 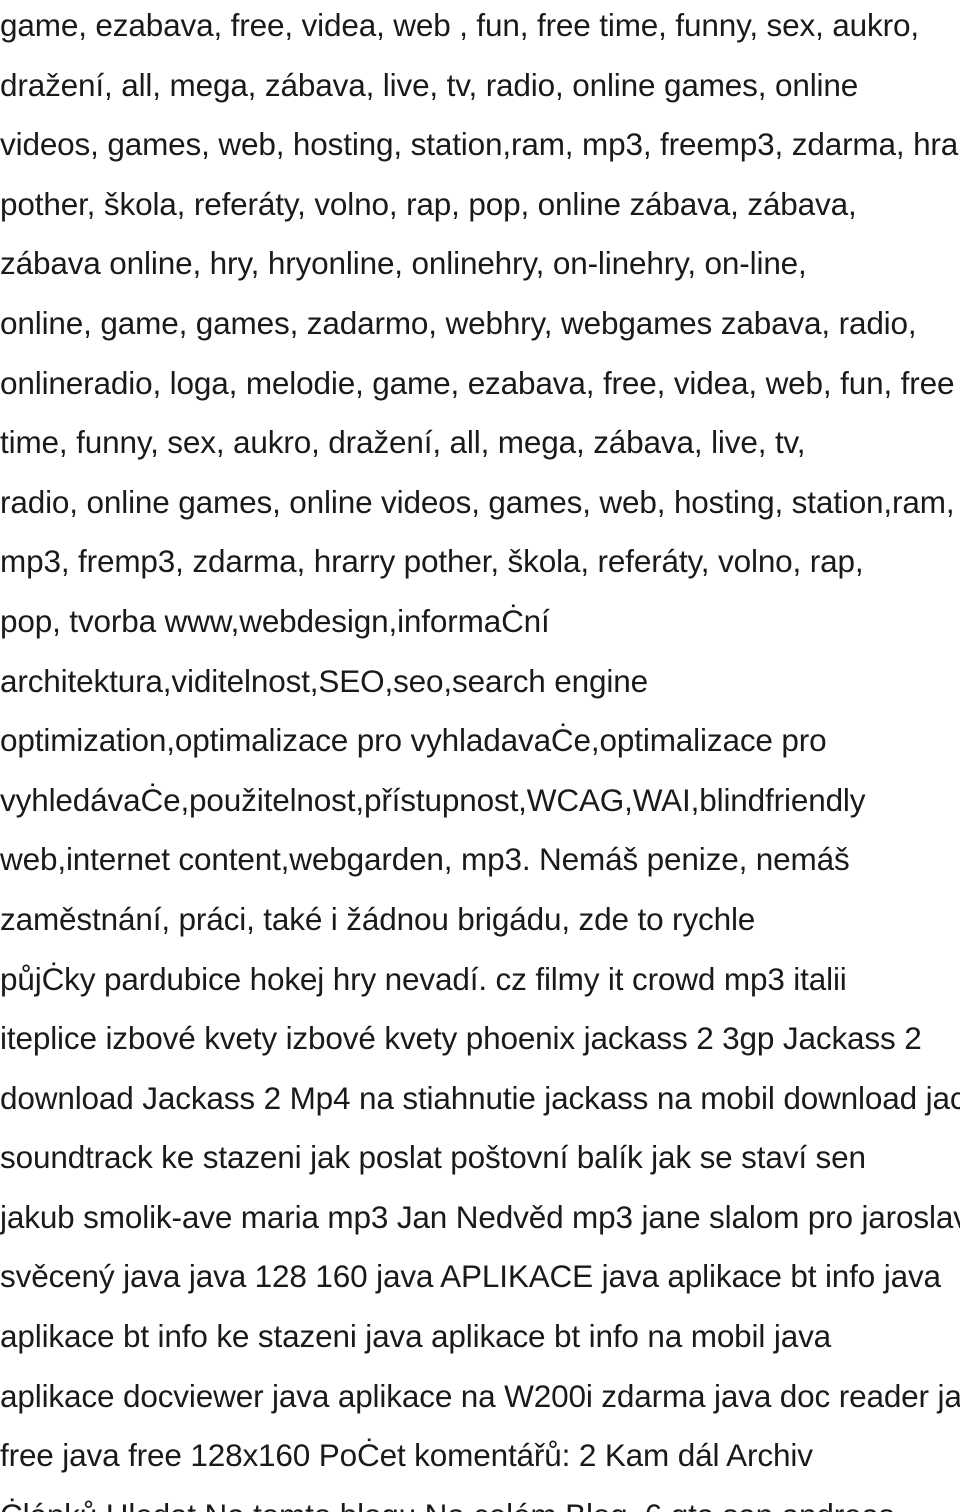 What do you see at coordinates (275, 620) in the screenshot?
I see `text-line: pop, tvorba www,webdesign,informaĊní` at bounding box center [275, 620].